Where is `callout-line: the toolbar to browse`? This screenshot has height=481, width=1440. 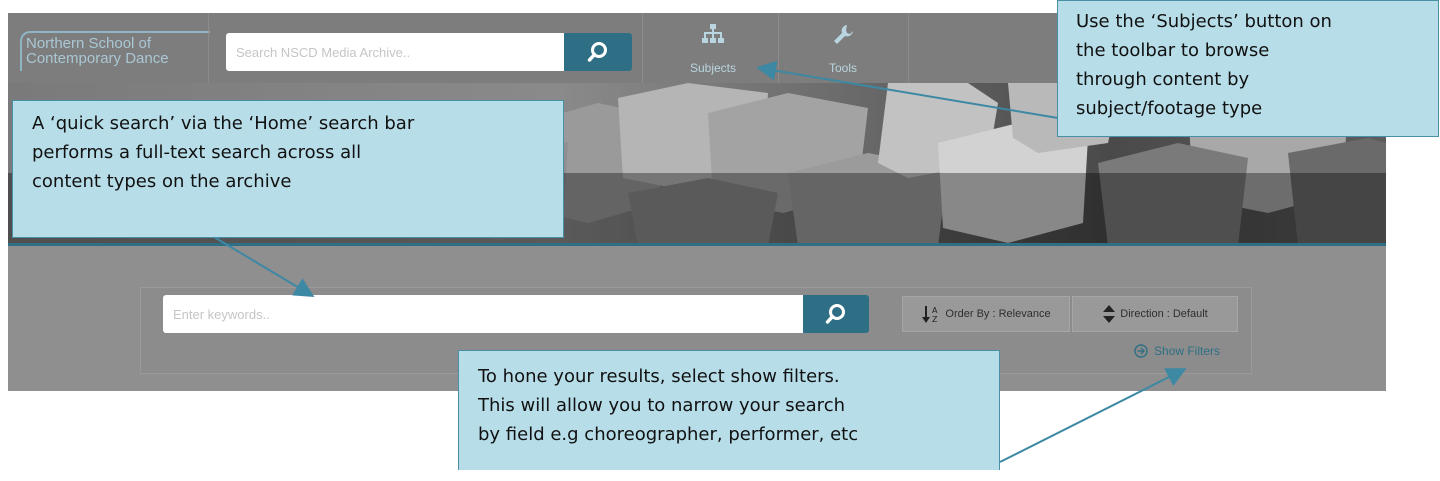
callout-line: the toolbar to browse is located at coordinates (1173, 50).